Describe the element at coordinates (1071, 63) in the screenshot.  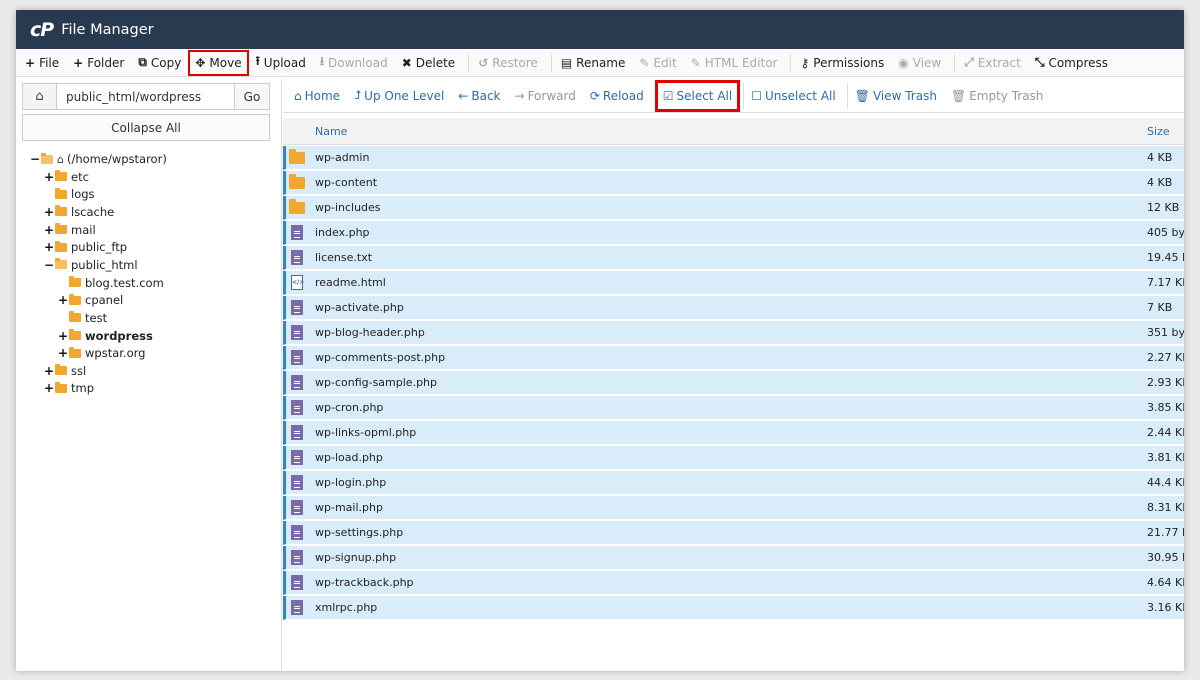
I see `compress-button: ⤡ Compress` at that location.